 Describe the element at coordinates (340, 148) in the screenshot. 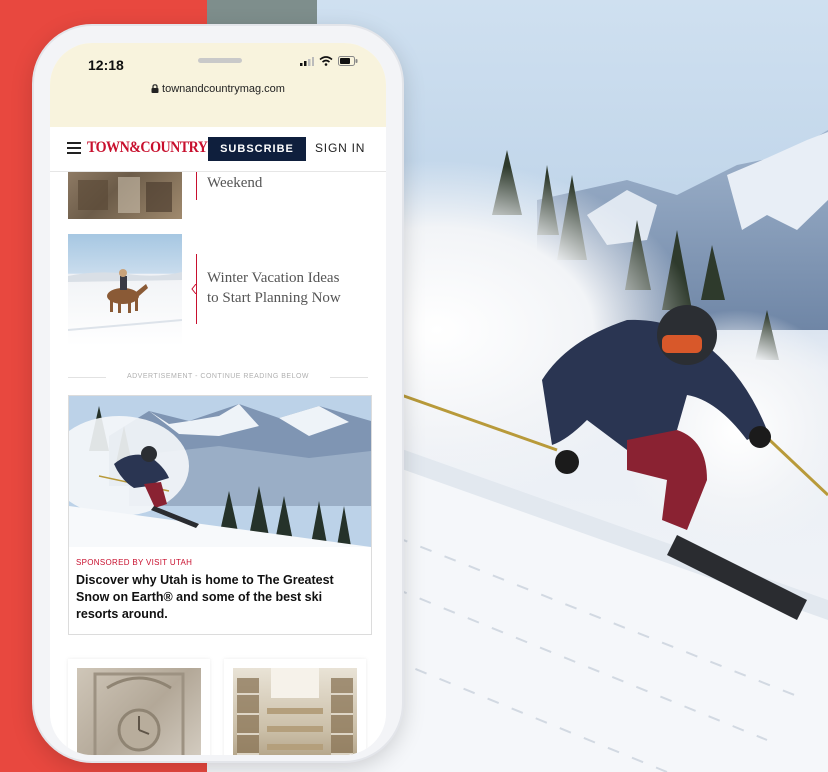

I see `sign-in-link: SIGN IN` at that location.